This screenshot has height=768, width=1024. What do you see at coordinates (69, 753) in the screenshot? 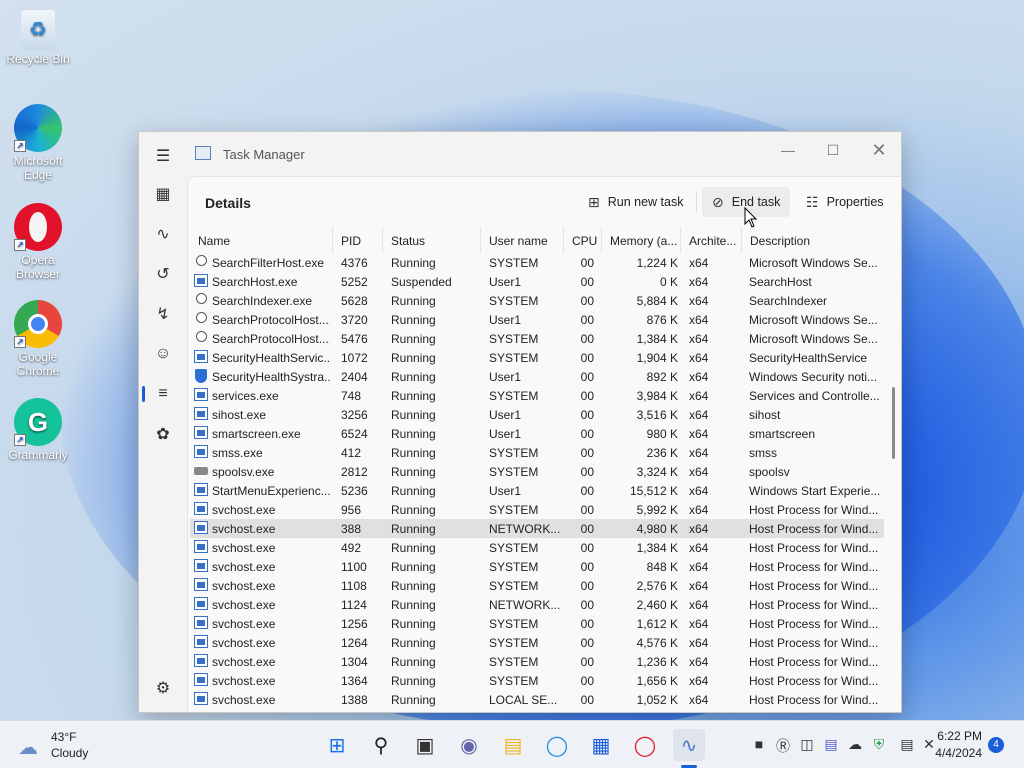
I see `weather-description: Cloudy` at bounding box center [69, 753].